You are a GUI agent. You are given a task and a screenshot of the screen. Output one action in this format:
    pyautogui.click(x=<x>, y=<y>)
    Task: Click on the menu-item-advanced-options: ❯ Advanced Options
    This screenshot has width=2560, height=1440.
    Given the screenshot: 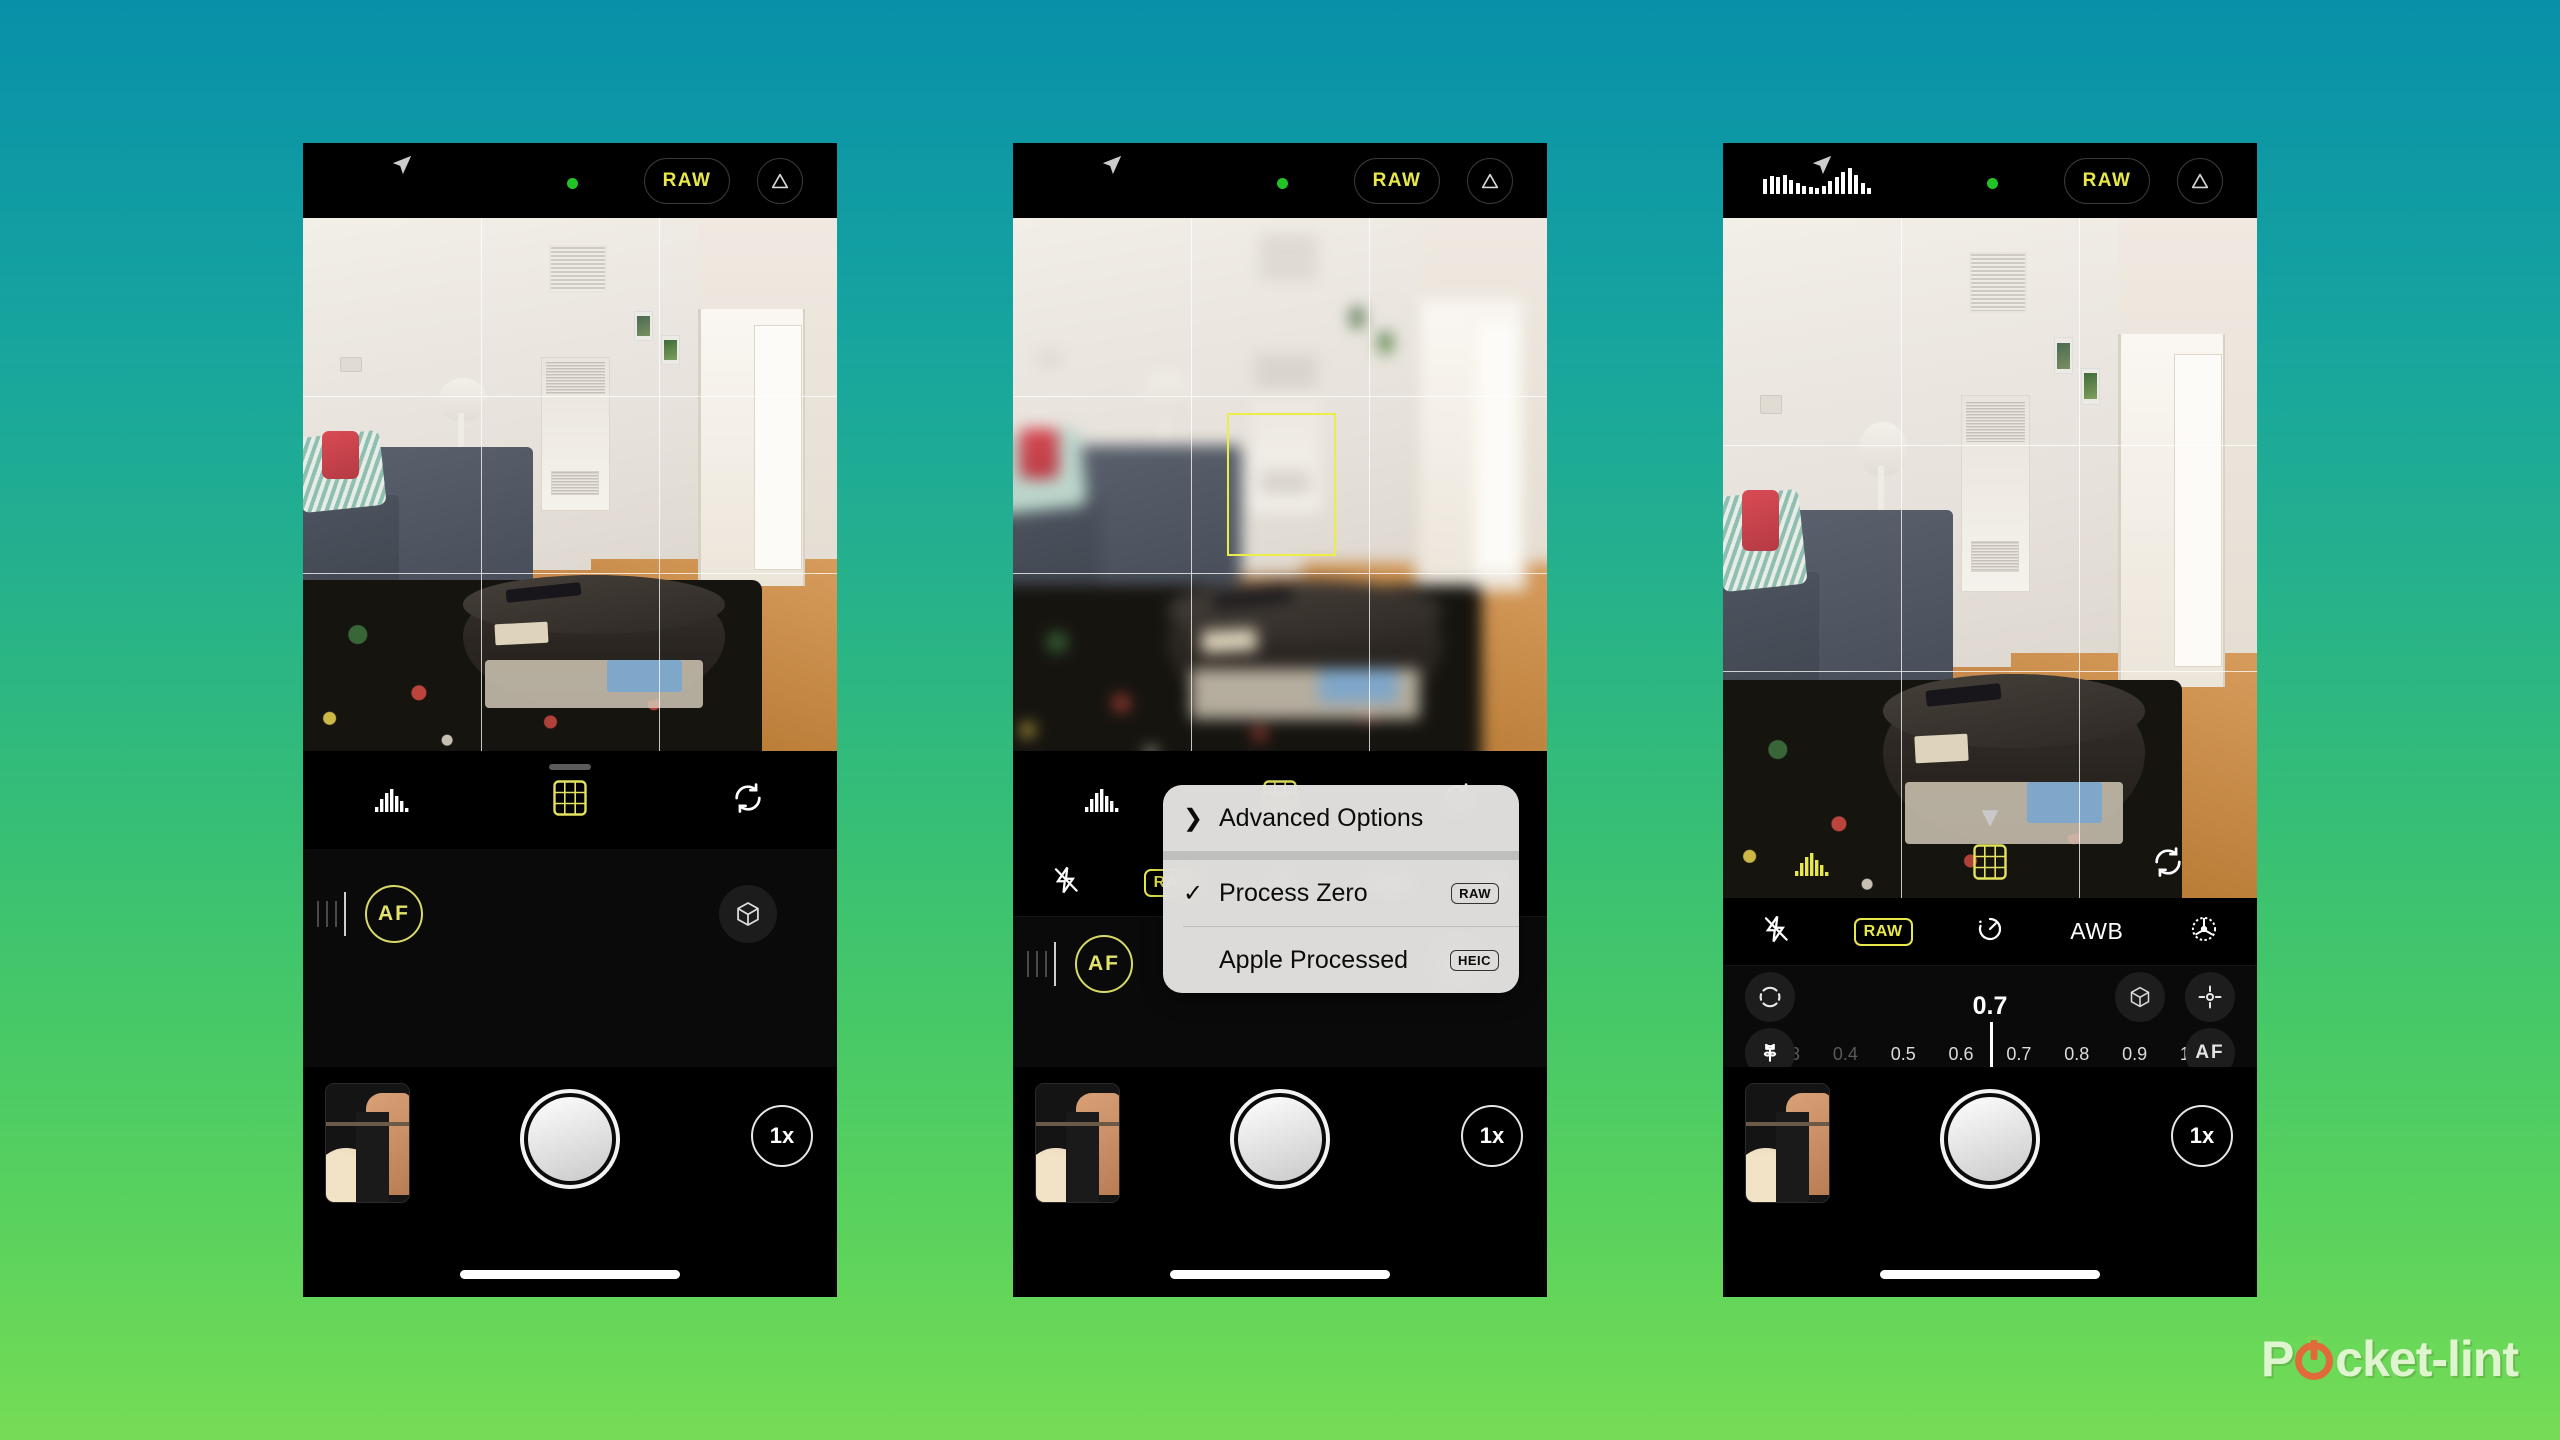 What is the action you would take?
    pyautogui.click(x=1341, y=818)
    